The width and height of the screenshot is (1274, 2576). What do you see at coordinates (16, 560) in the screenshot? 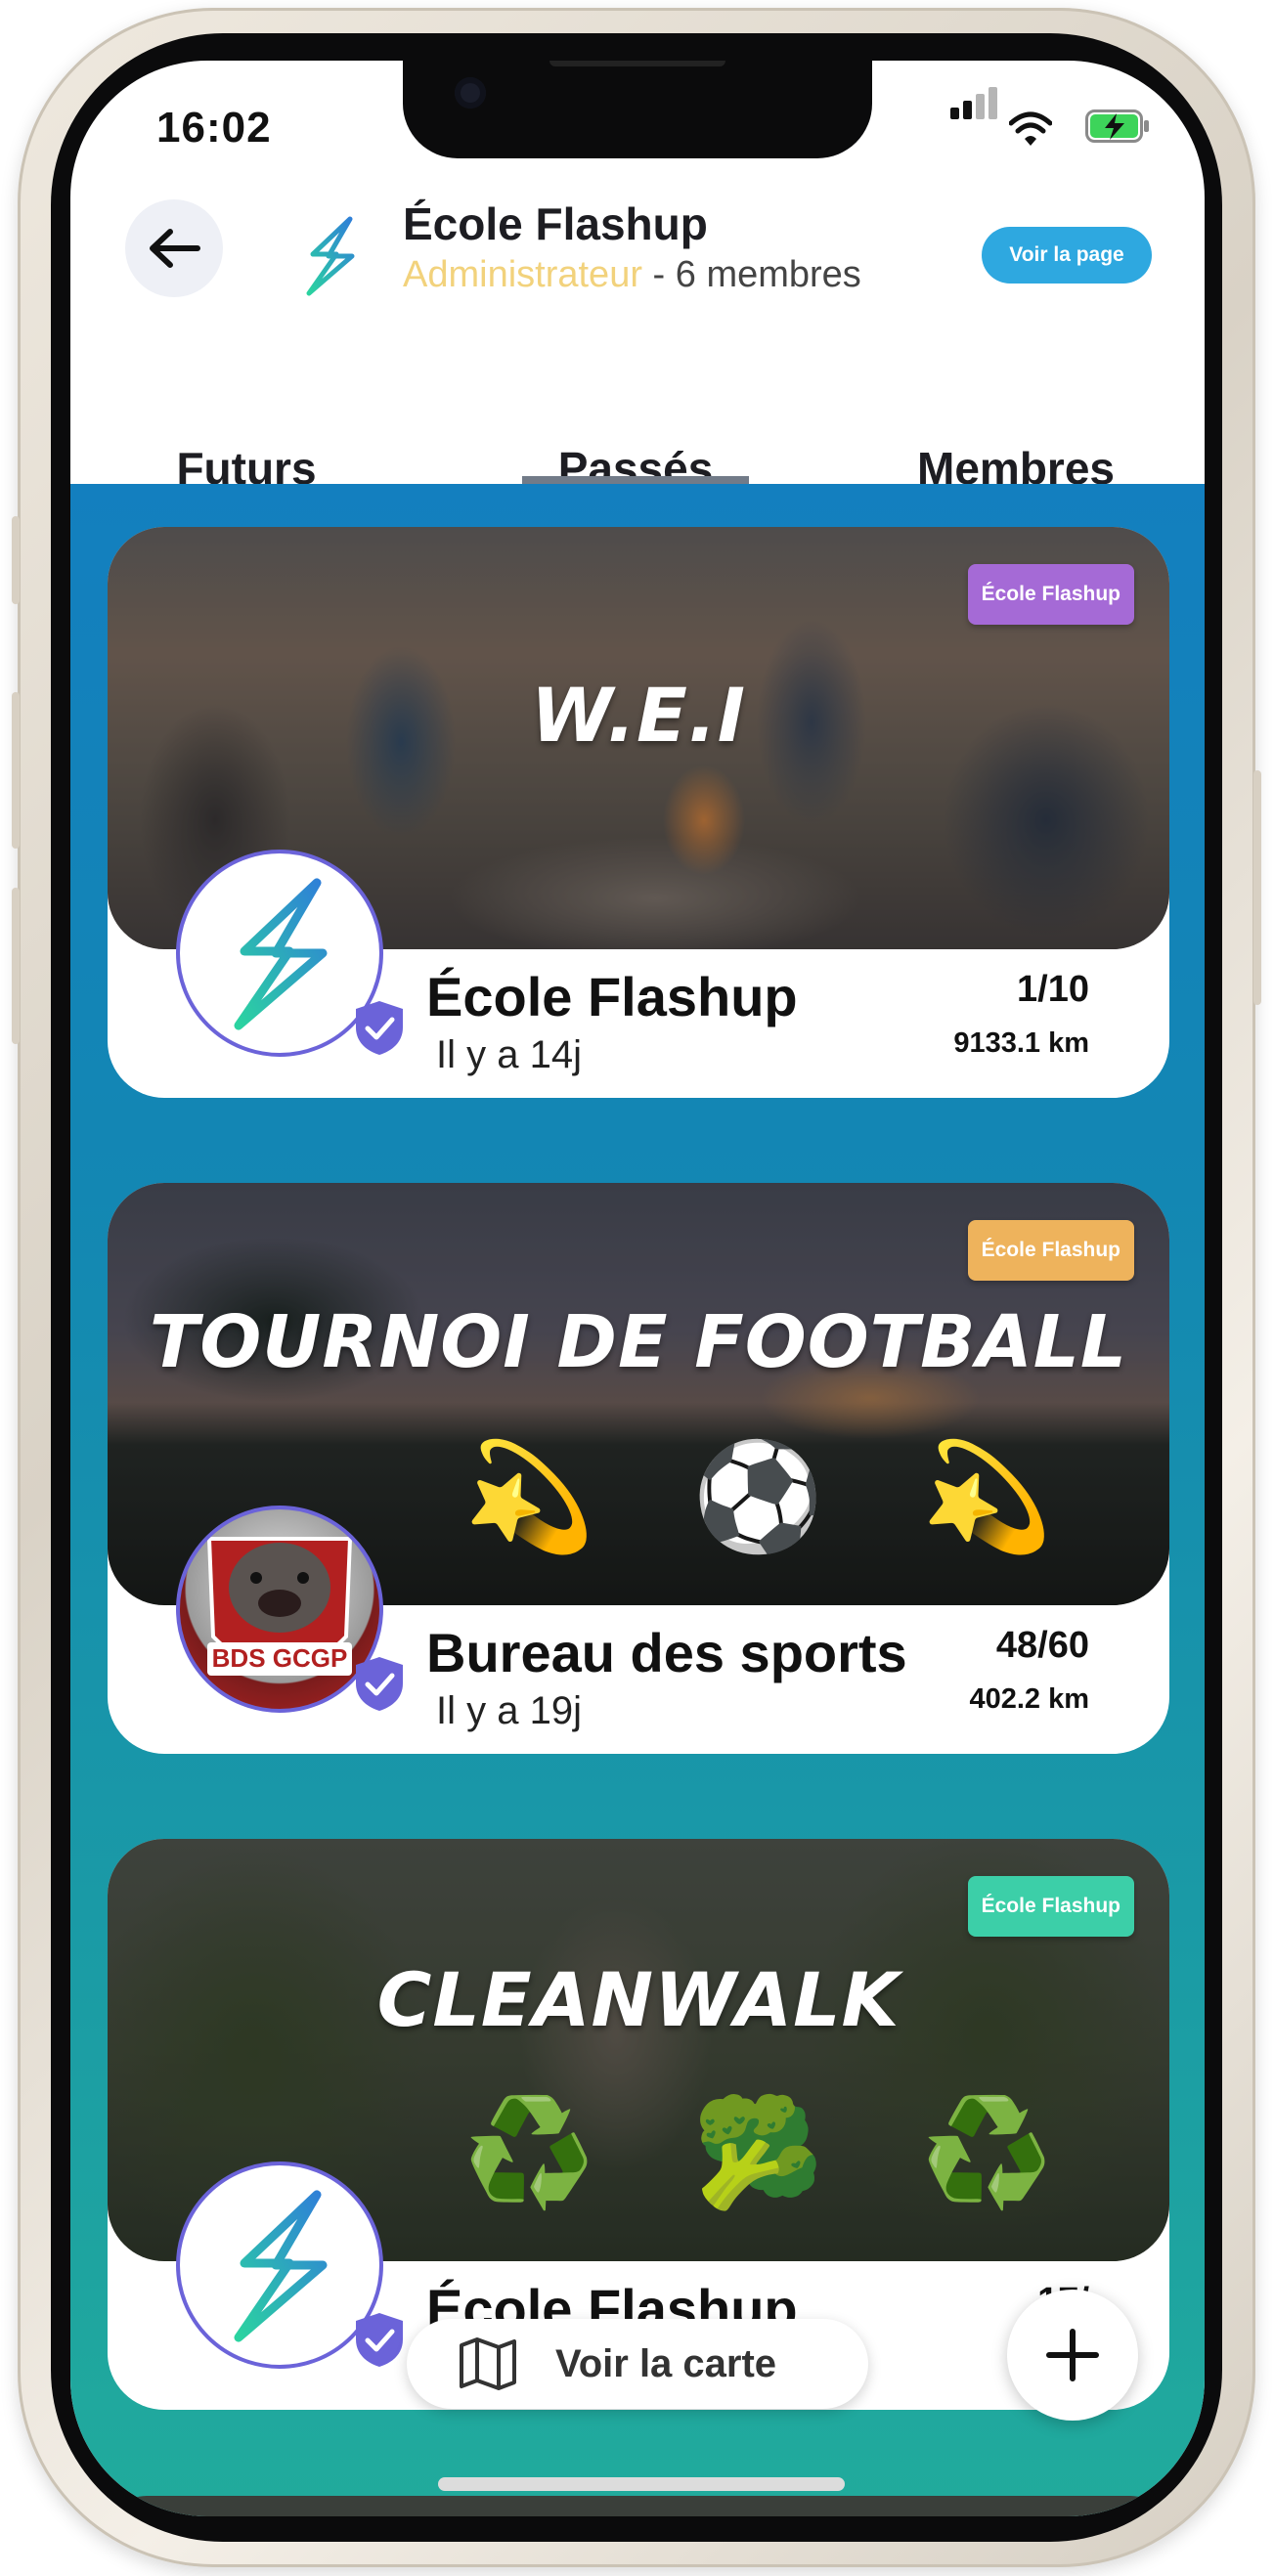
I see `mute-switch` at bounding box center [16, 560].